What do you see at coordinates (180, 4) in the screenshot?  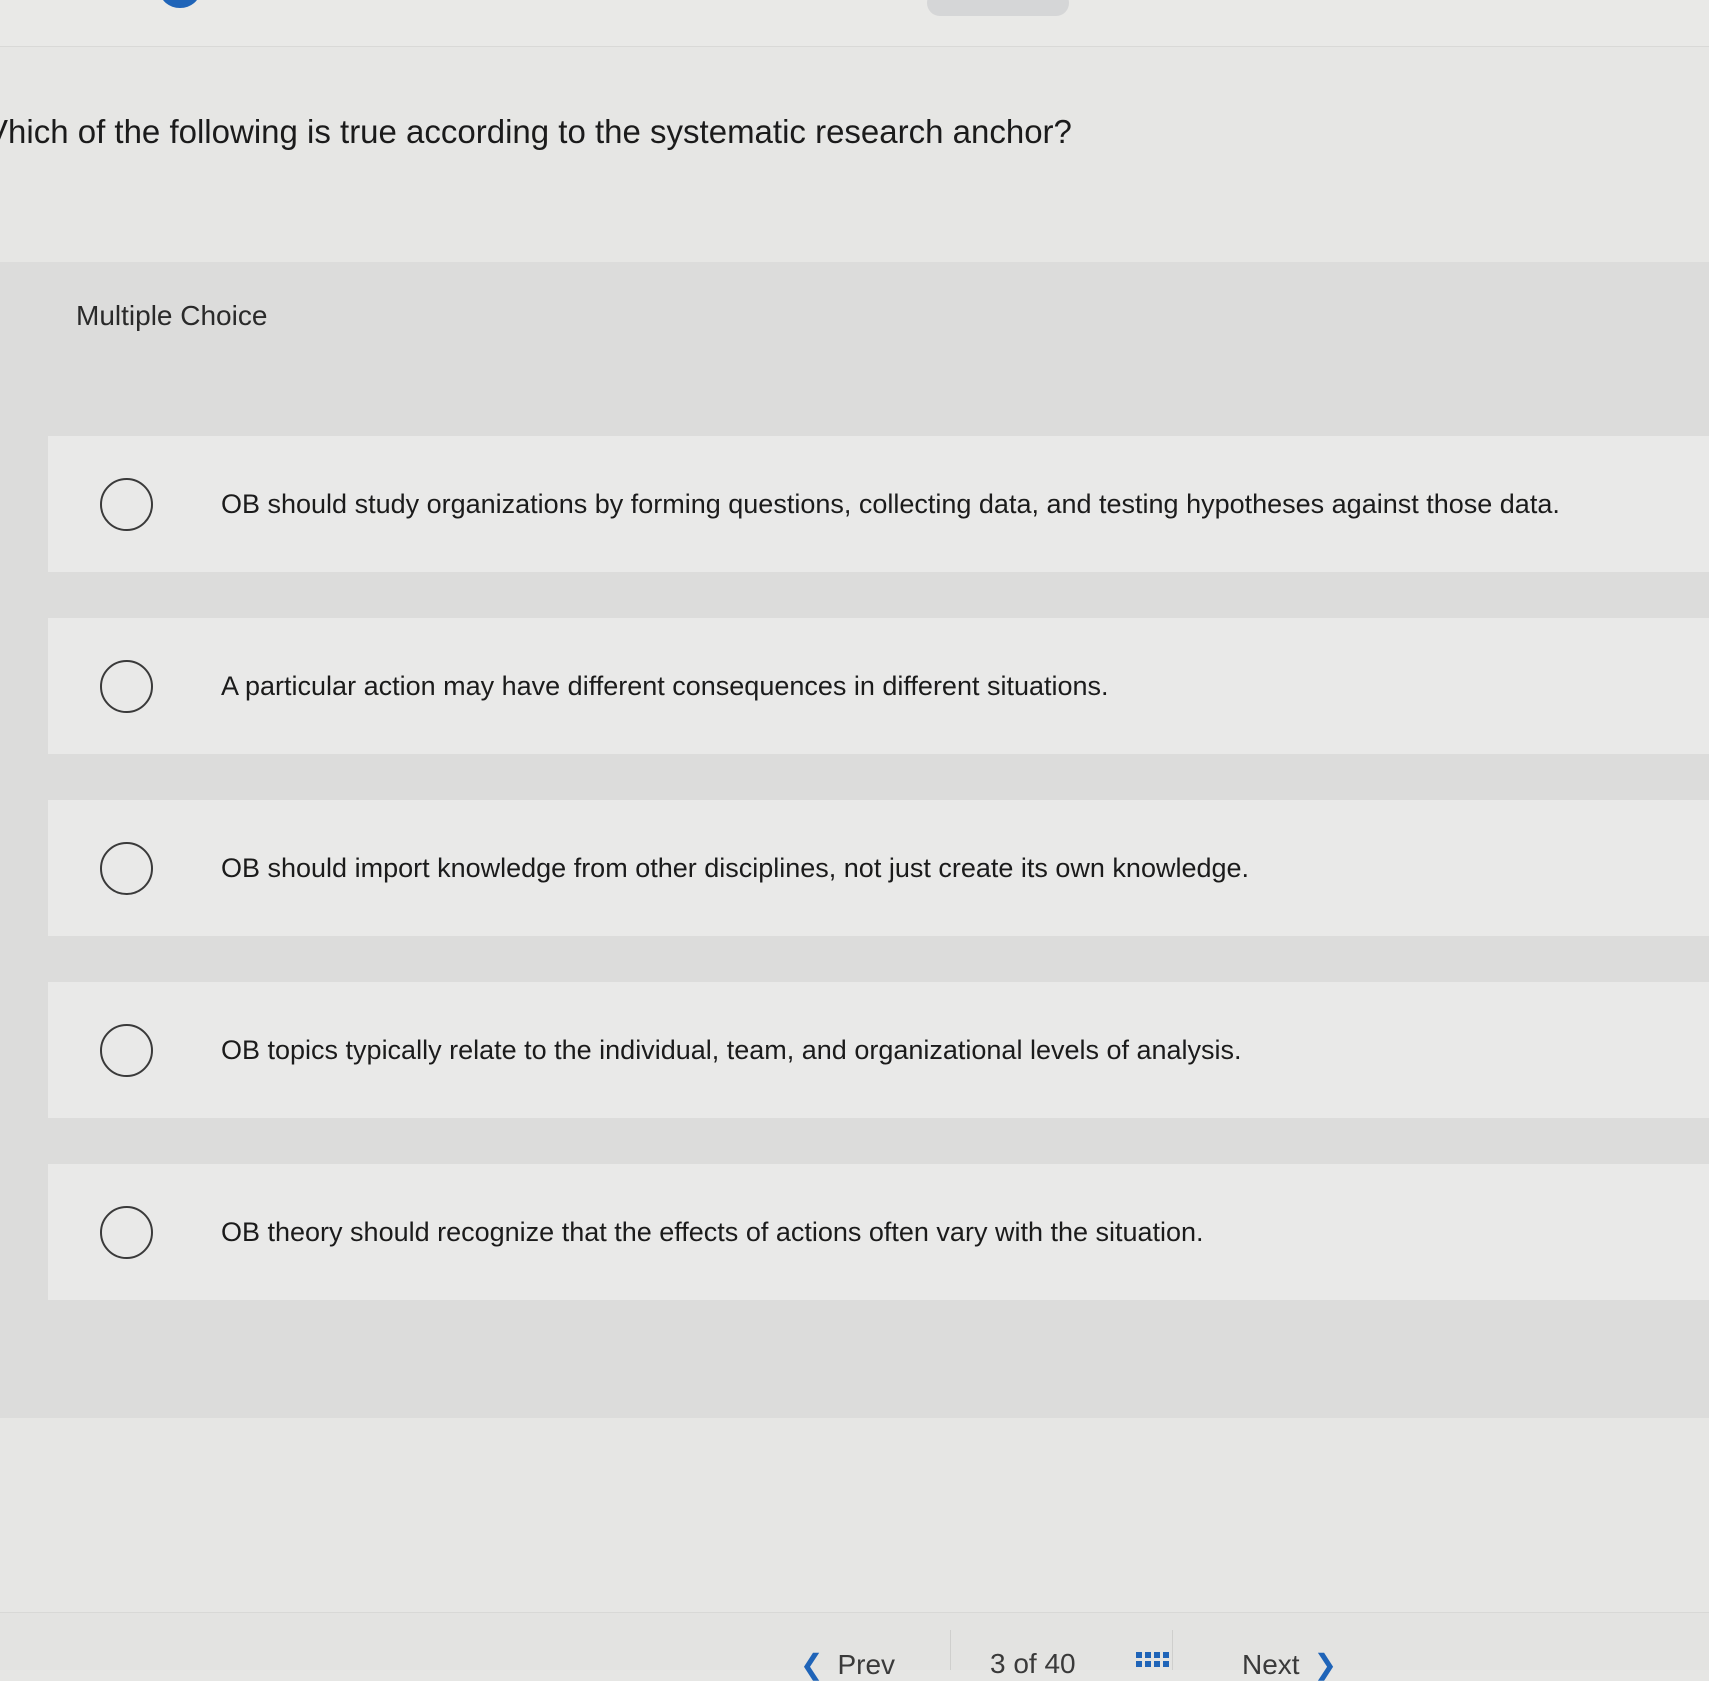 I see `progress-indicator-icon` at bounding box center [180, 4].